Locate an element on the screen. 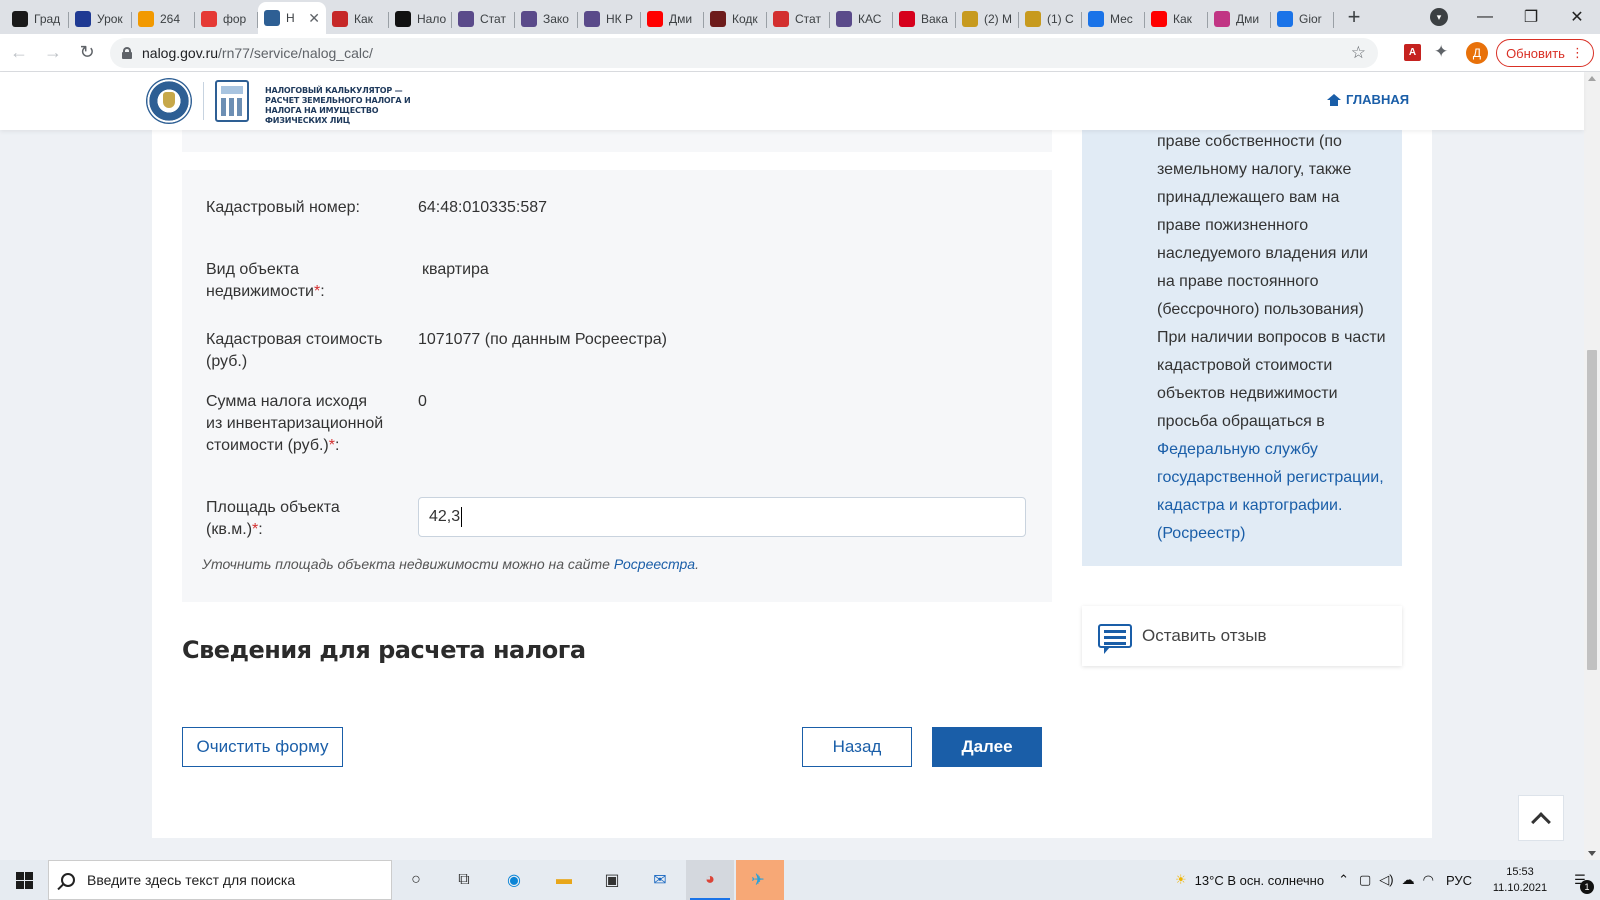 The height and width of the screenshot is (900, 1600). forward-arrow-icon: → is located at coordinates (53, 53).